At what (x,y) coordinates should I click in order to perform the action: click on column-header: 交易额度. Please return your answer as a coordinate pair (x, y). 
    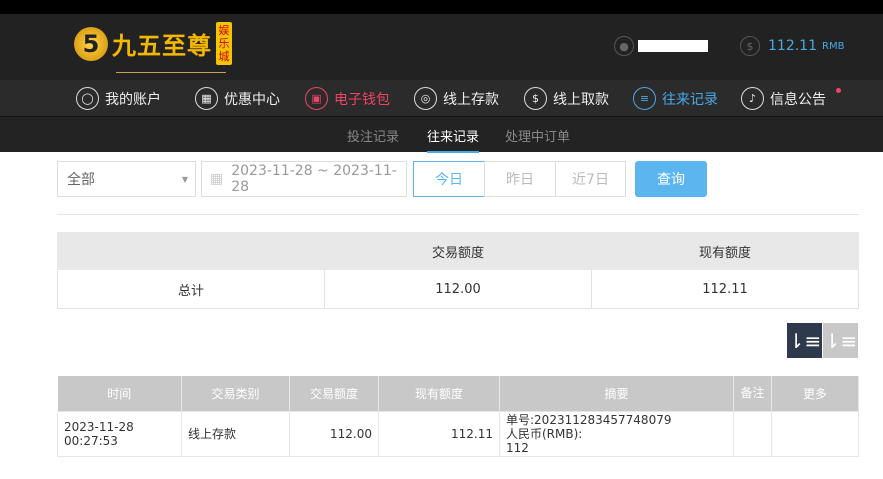
    Looking at the image, I should click on (334, 393).